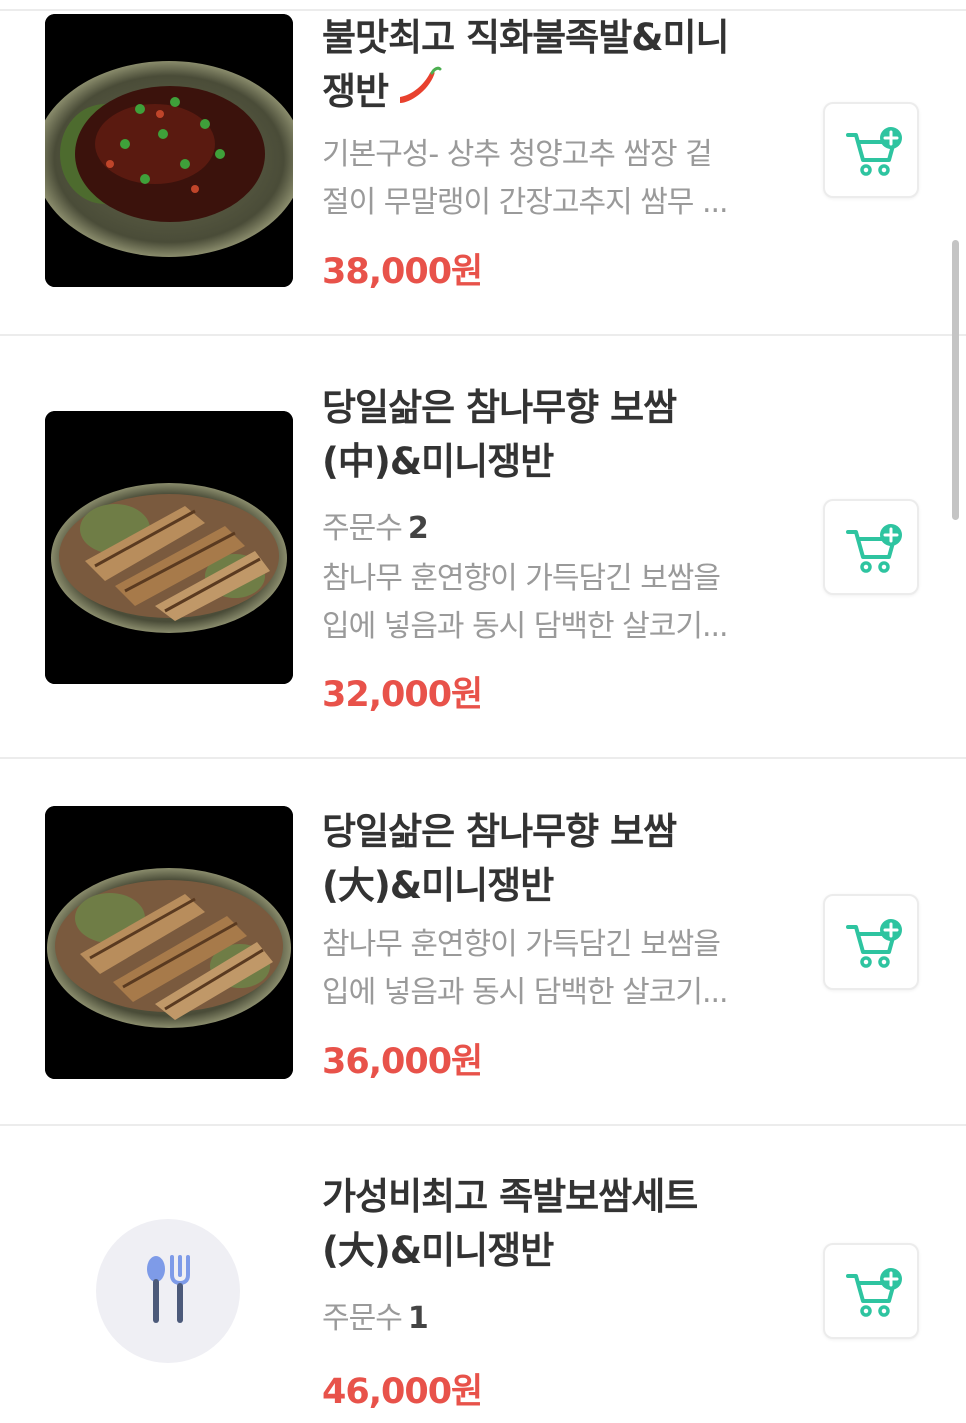 The width and height of the screenshot is (966, 1423). Describe the element at coordinates (483, 5) in the screenshot. I see `previous-item-edge` at that location.